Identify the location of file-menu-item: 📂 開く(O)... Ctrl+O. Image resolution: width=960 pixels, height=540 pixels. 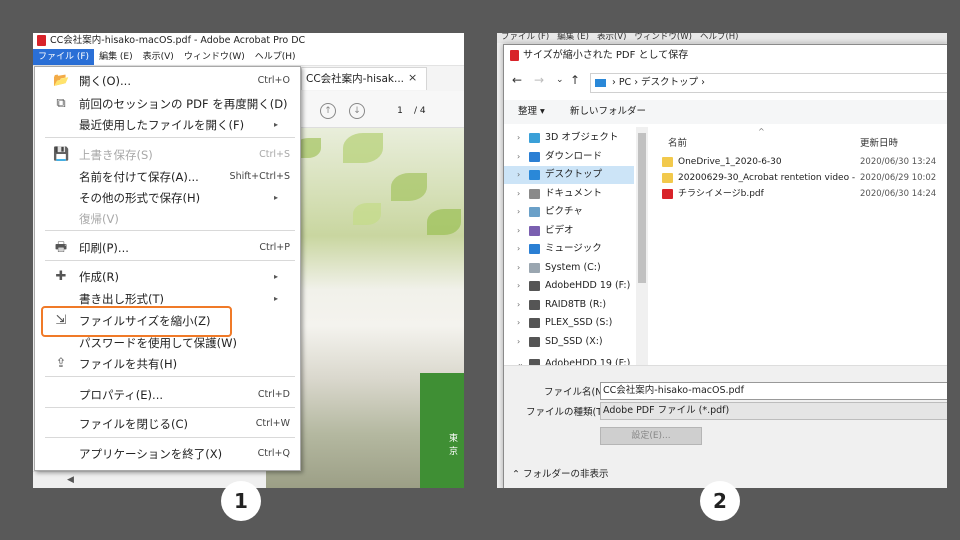
(167, 81).